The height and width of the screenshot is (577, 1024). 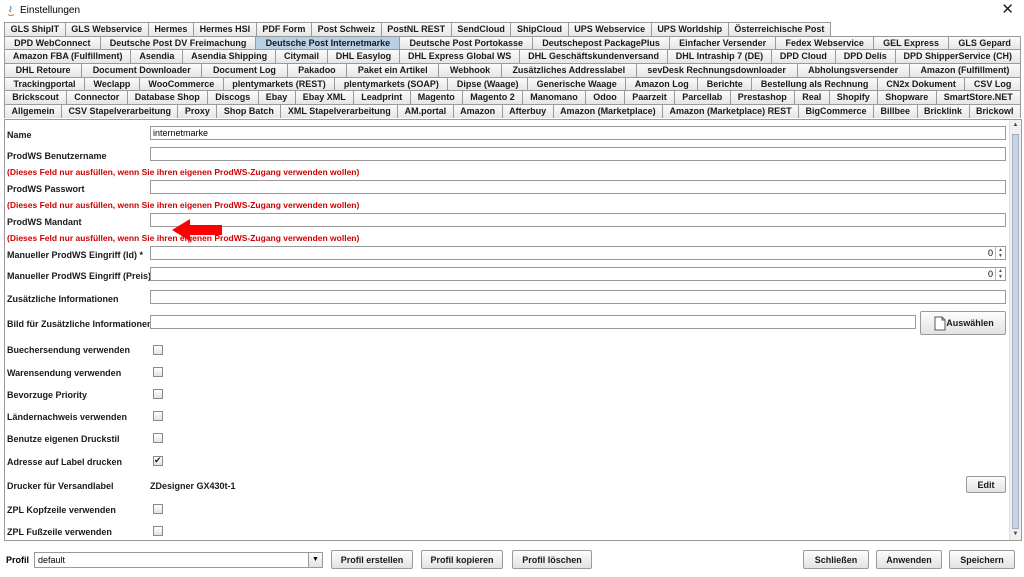 I want to click on manual-id-spinner: 0 ▲ ▼, so click(x=578, y=253).